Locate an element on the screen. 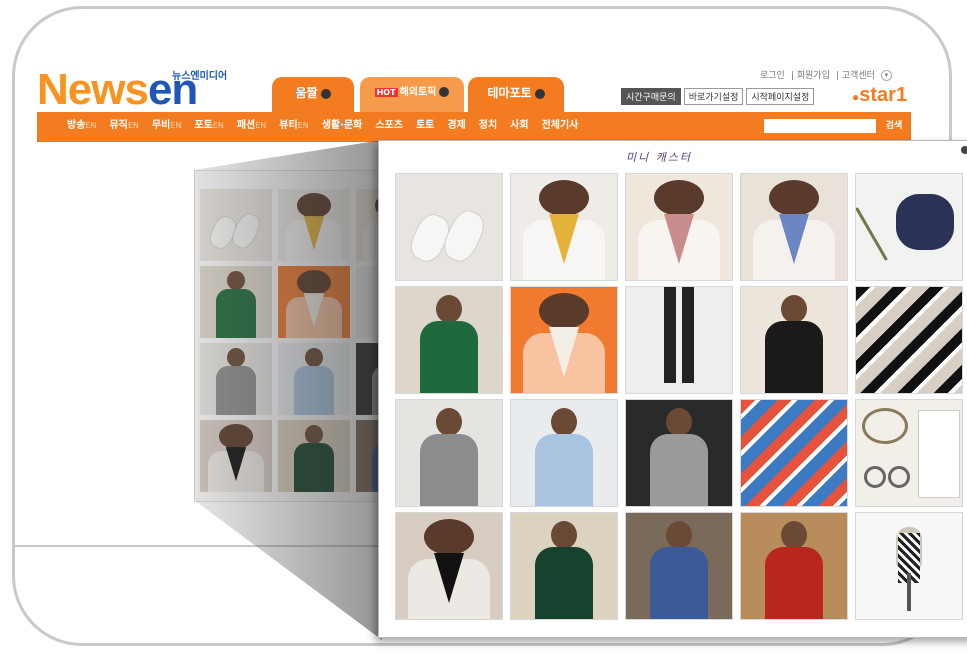  search-input is located at coordinates (820, 126).